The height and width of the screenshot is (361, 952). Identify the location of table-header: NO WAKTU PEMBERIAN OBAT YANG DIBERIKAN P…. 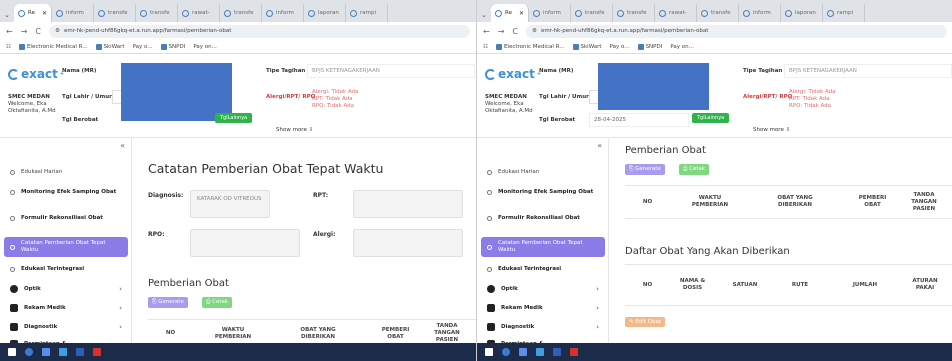
(788, 202).